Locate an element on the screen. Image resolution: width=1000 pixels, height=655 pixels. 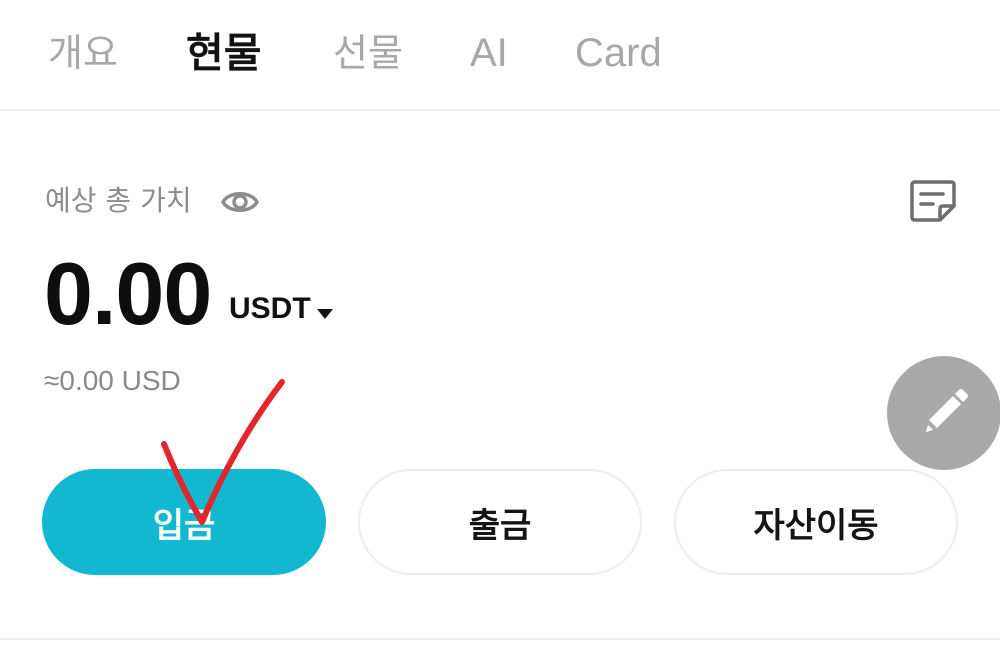
section-divider is located at coordinates (500, 639).